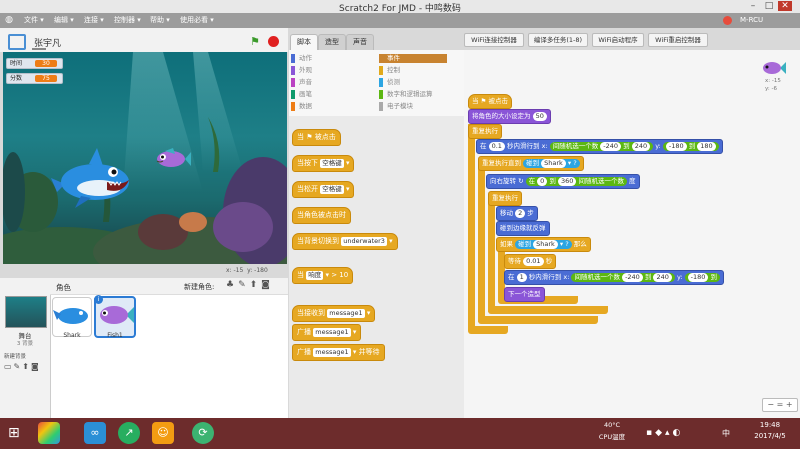 This screenshot has width=800, height=449. Describe the element at coordinates (523, 228) in the screenshot. I see `script-bounce: 碰到边缘就反弹` at that location.